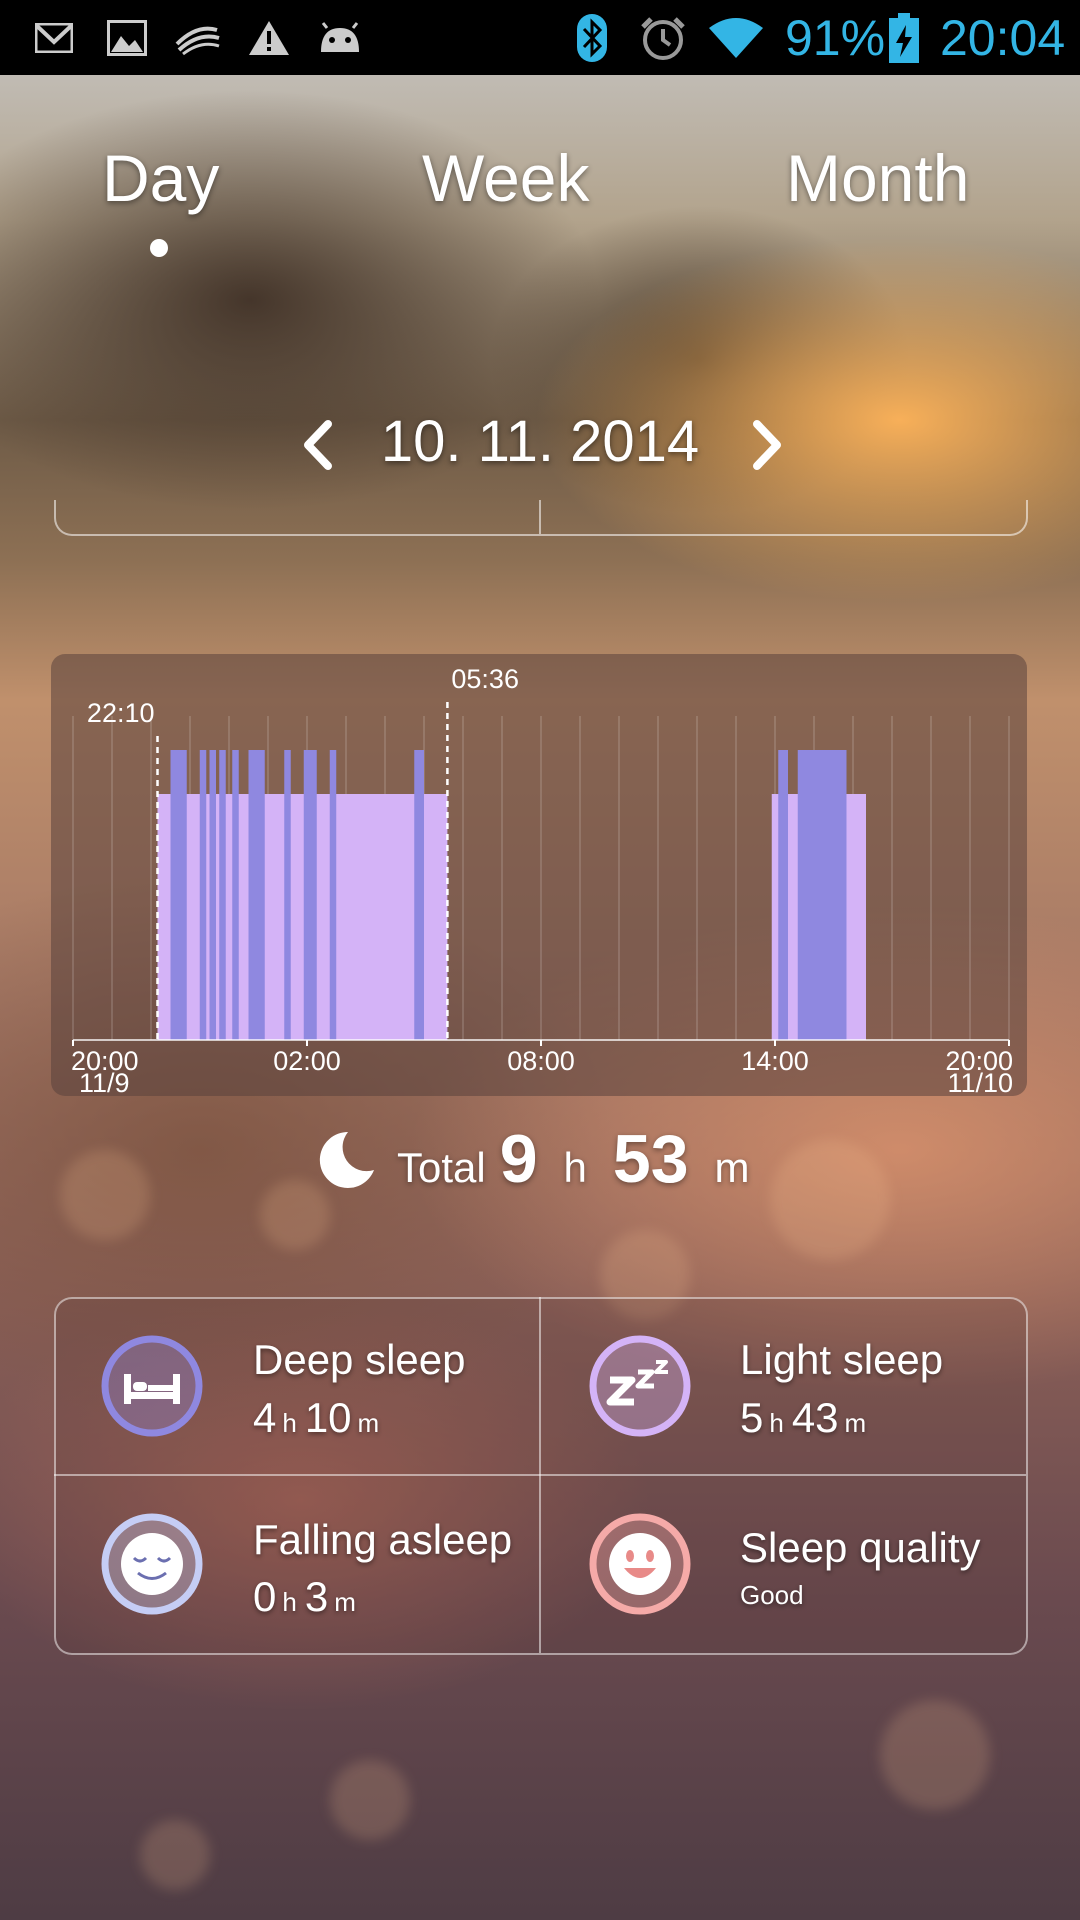 The width and height of the screenshot is (1080, 1920). I want to click on deep-sleep-hours-unit: h, so click(289, 1423).